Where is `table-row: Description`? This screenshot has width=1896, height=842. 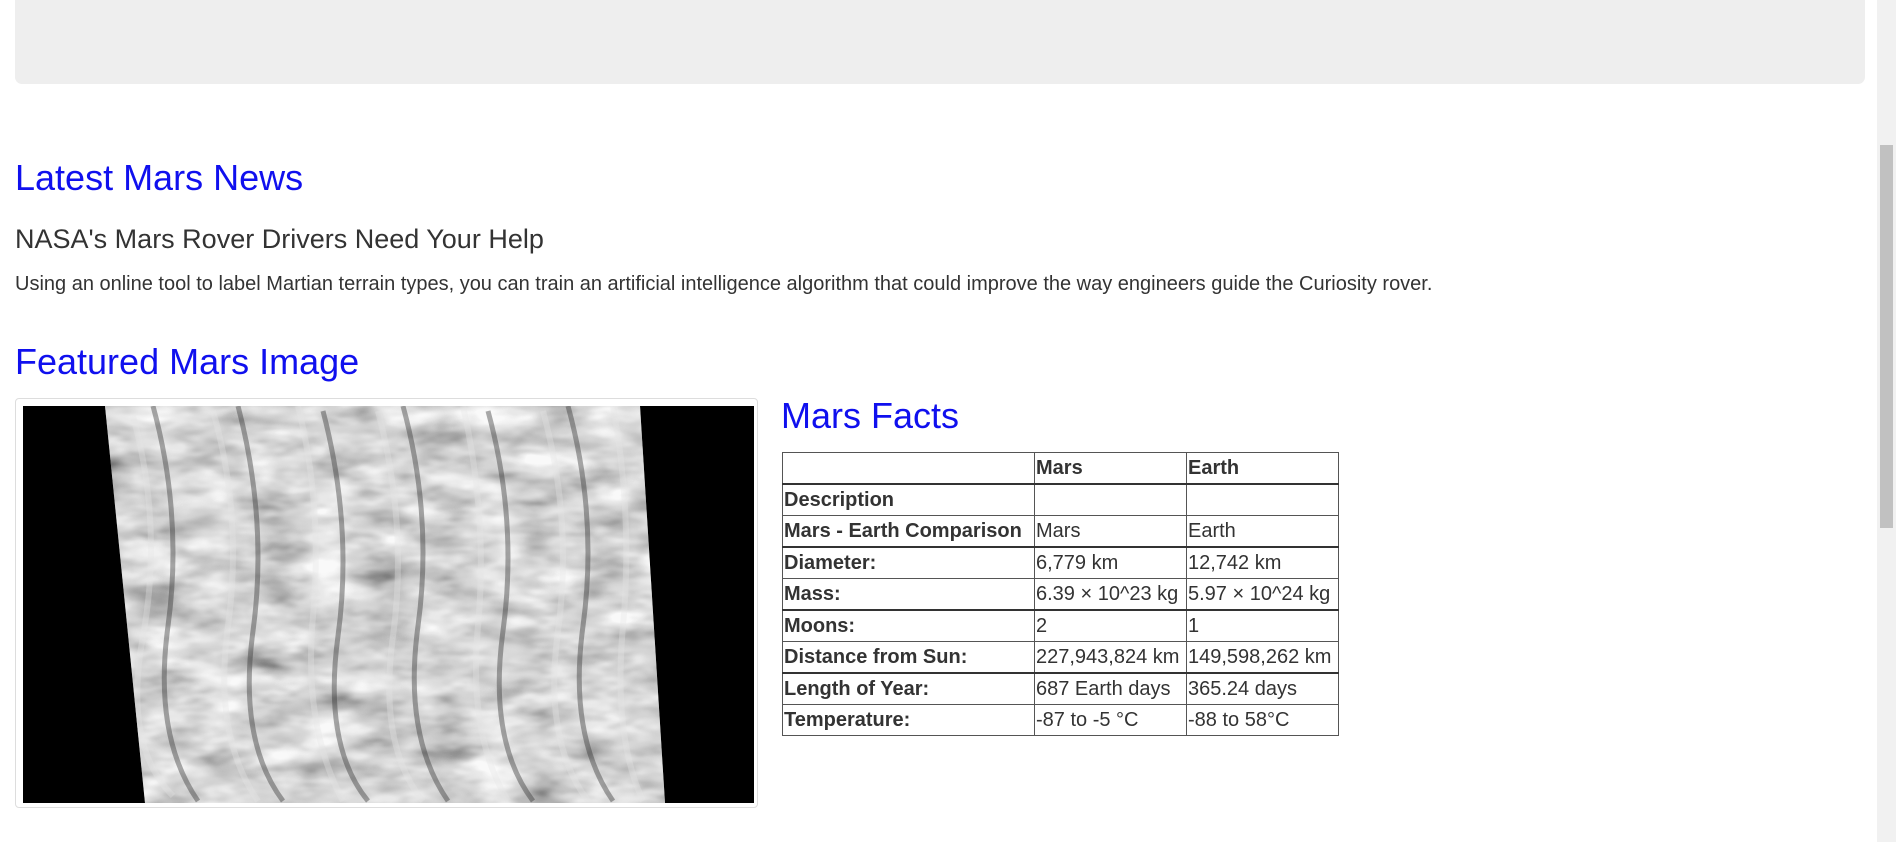
table-row: Description is located at coordinates (1060, 499).